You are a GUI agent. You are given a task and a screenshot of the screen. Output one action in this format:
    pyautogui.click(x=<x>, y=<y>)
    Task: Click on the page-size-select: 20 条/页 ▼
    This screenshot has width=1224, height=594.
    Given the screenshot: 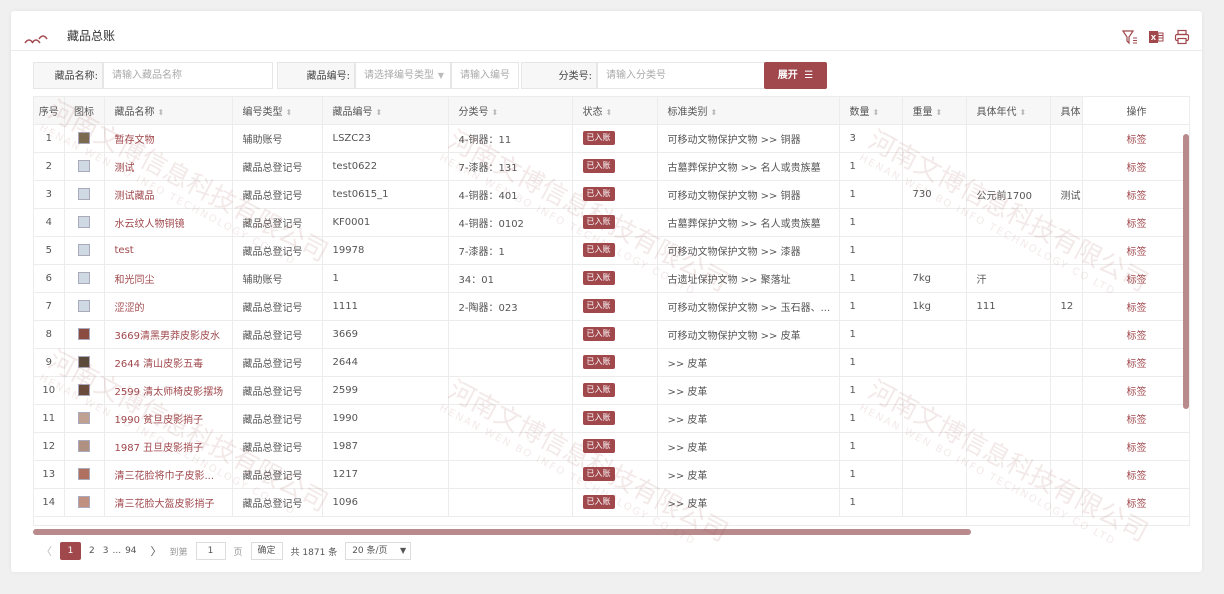 What is the action you would take?
    pyautogui.click(x=378, y=551)
    